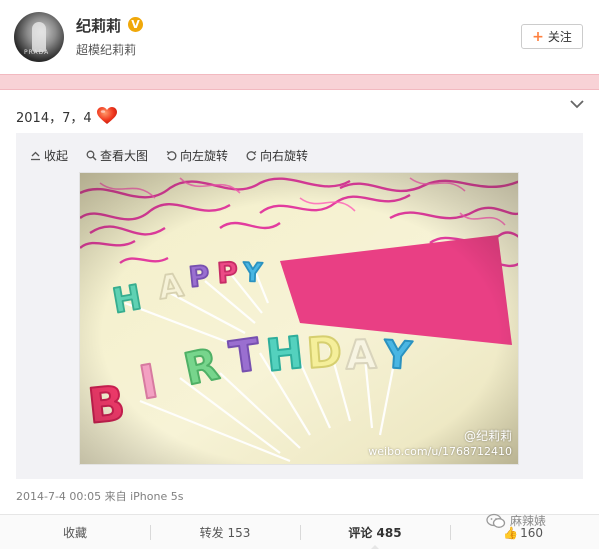  What do you see at coordinates (284, 156) in the screenshot?
I see `rotate-right-label: 向右旋转` at bounding box center [284, 156].